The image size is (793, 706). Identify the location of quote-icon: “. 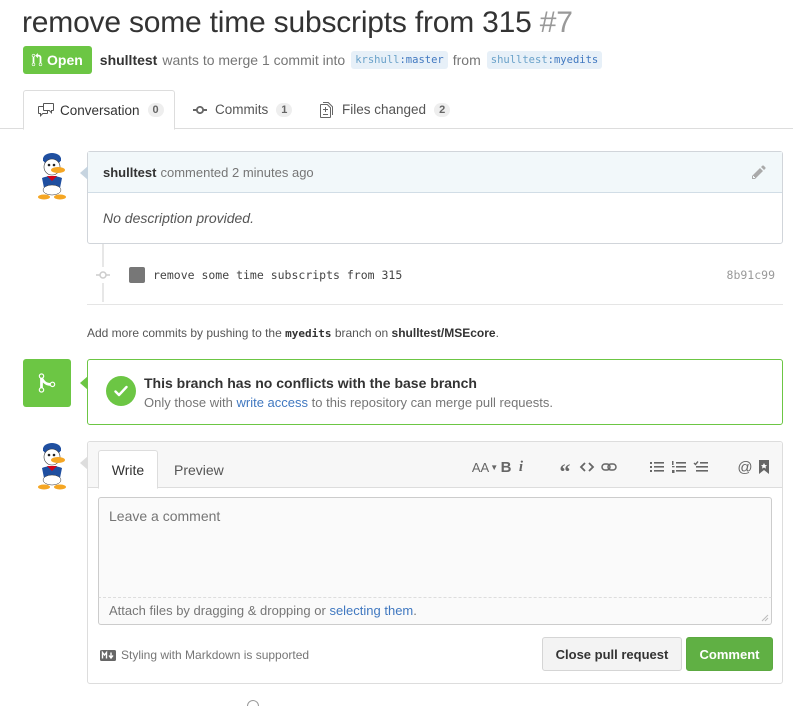
(565, 471).